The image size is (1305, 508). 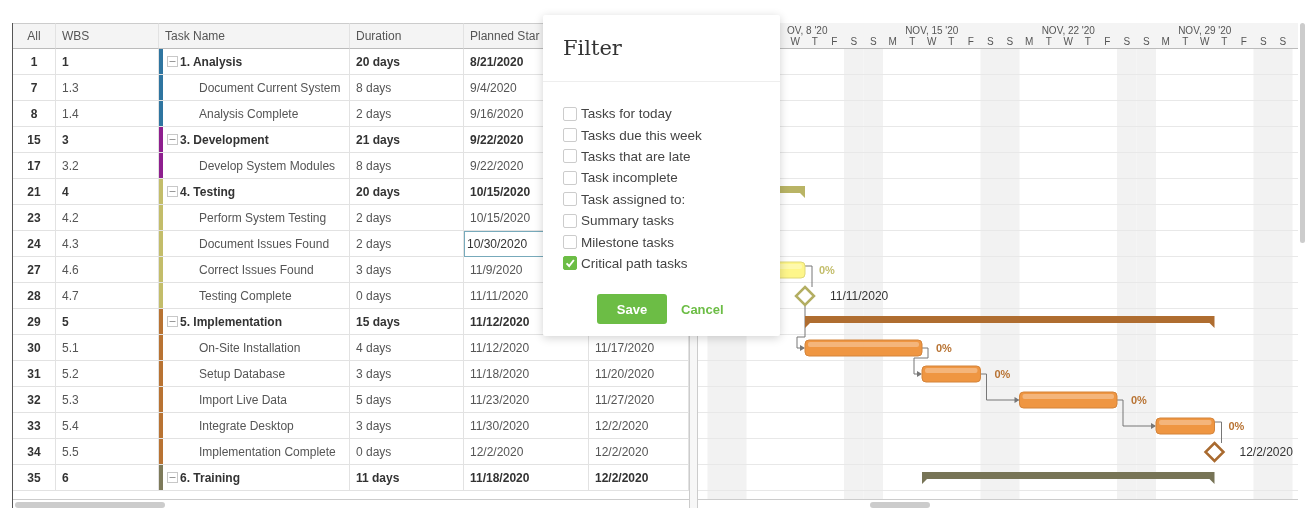 What do you see at coordinates (806, 30) in the screenshot?
I see `week-label: OV, 8 '20` at bounding box center [806, 30].